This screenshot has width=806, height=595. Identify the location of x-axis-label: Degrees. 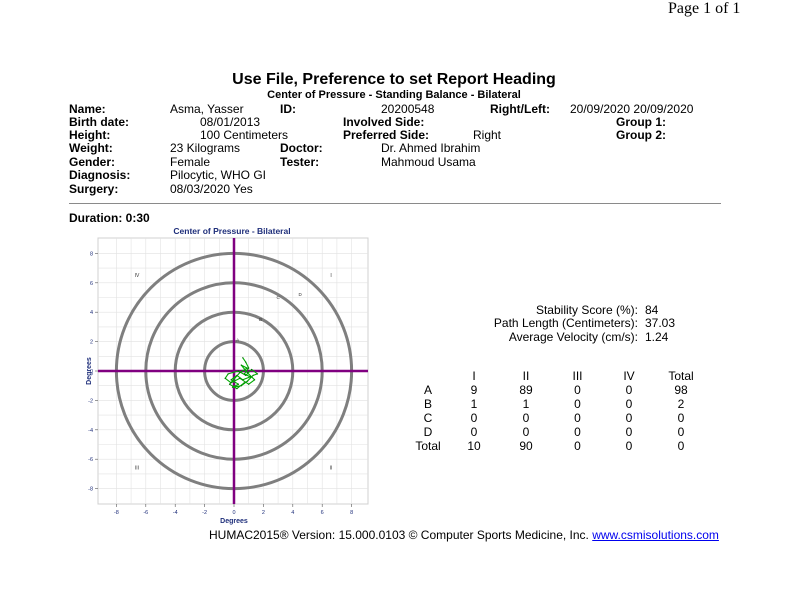
(234, 521).